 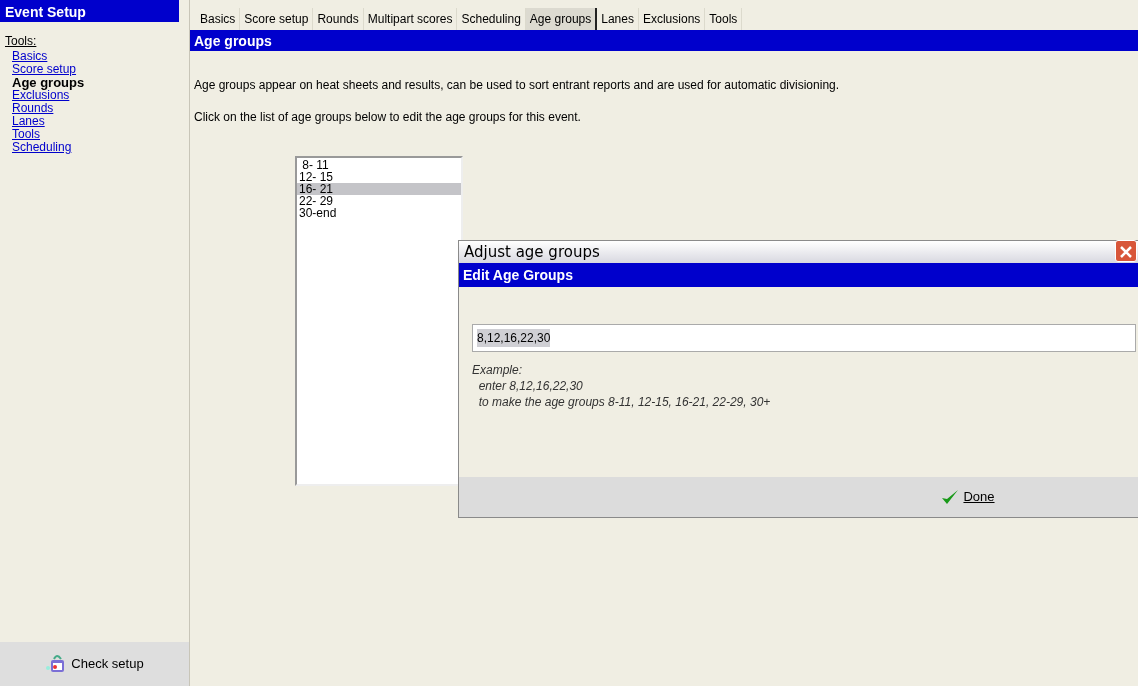 I want to click on age-group-item: 30-end, so click(x=379, y=213).